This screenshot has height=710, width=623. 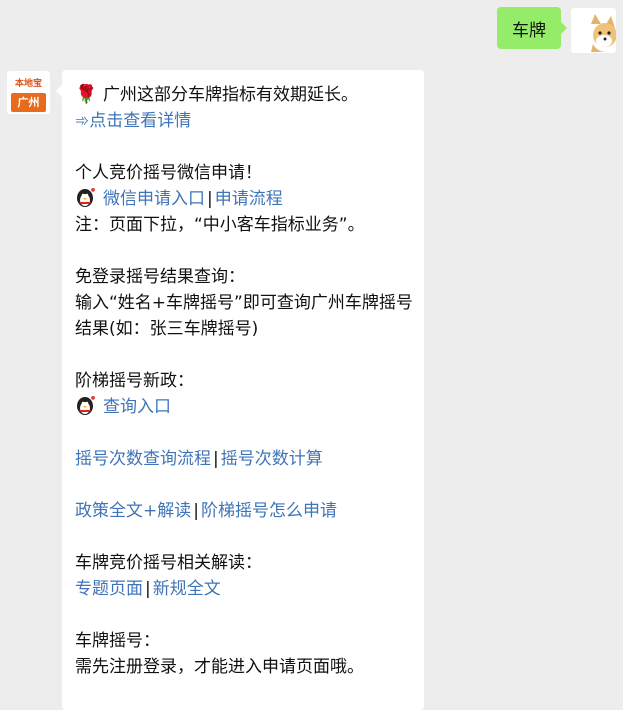 I want to click on query-title: 免登录摇号结果查询：, so click(x=160, y=277).